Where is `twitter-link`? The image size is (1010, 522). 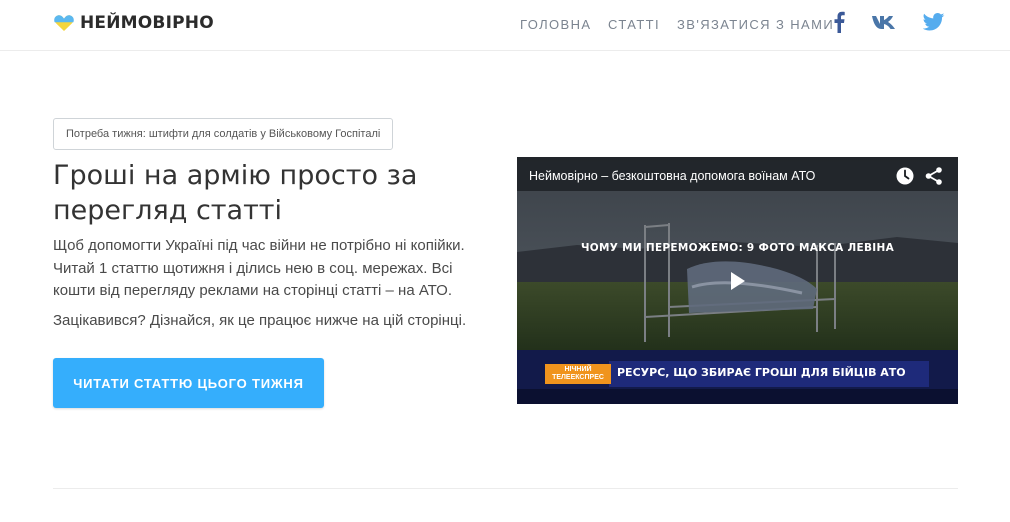 twitter-link is located at coordinates (934, 22).